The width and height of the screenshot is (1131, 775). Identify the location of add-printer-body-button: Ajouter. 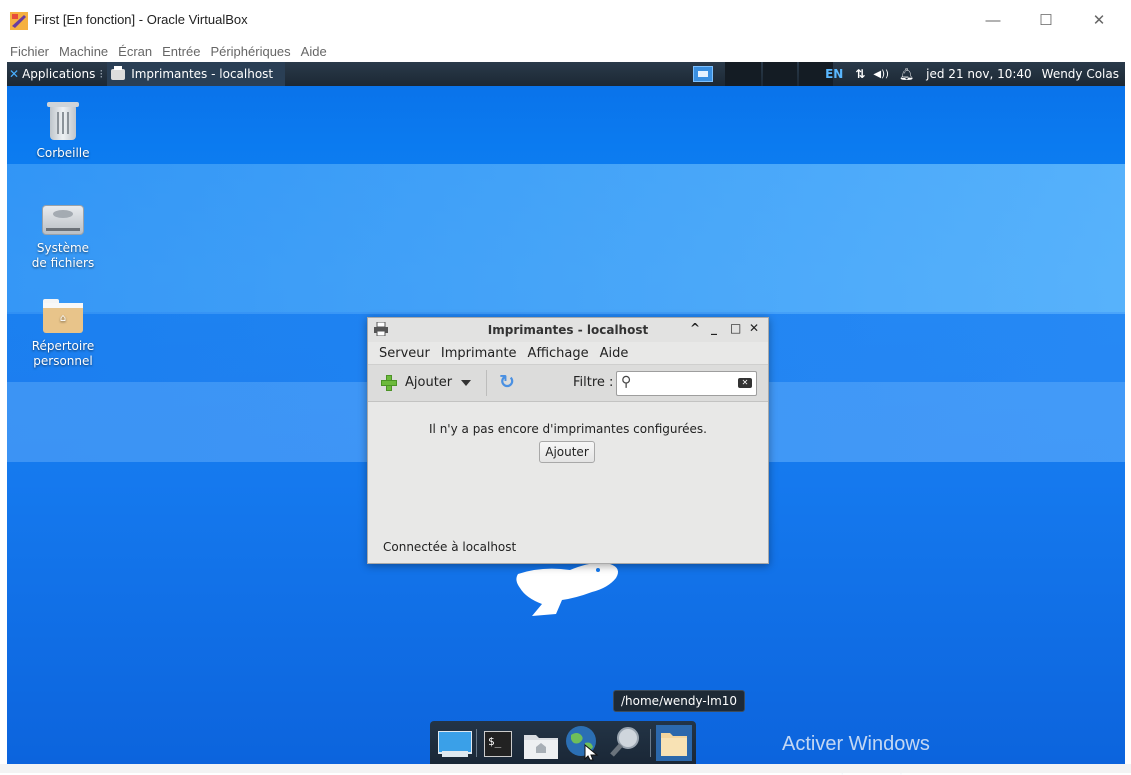
(567, 452).